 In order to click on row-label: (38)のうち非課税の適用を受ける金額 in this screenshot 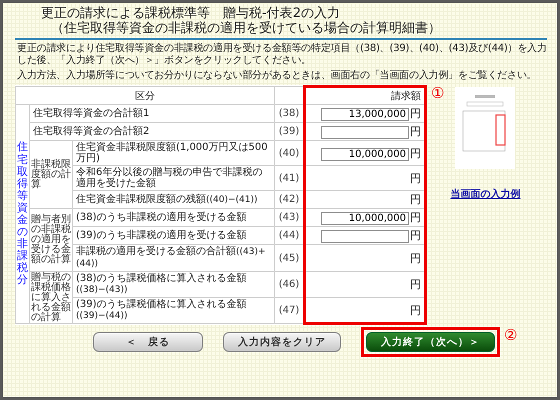, I will do `click(173, 217)`.